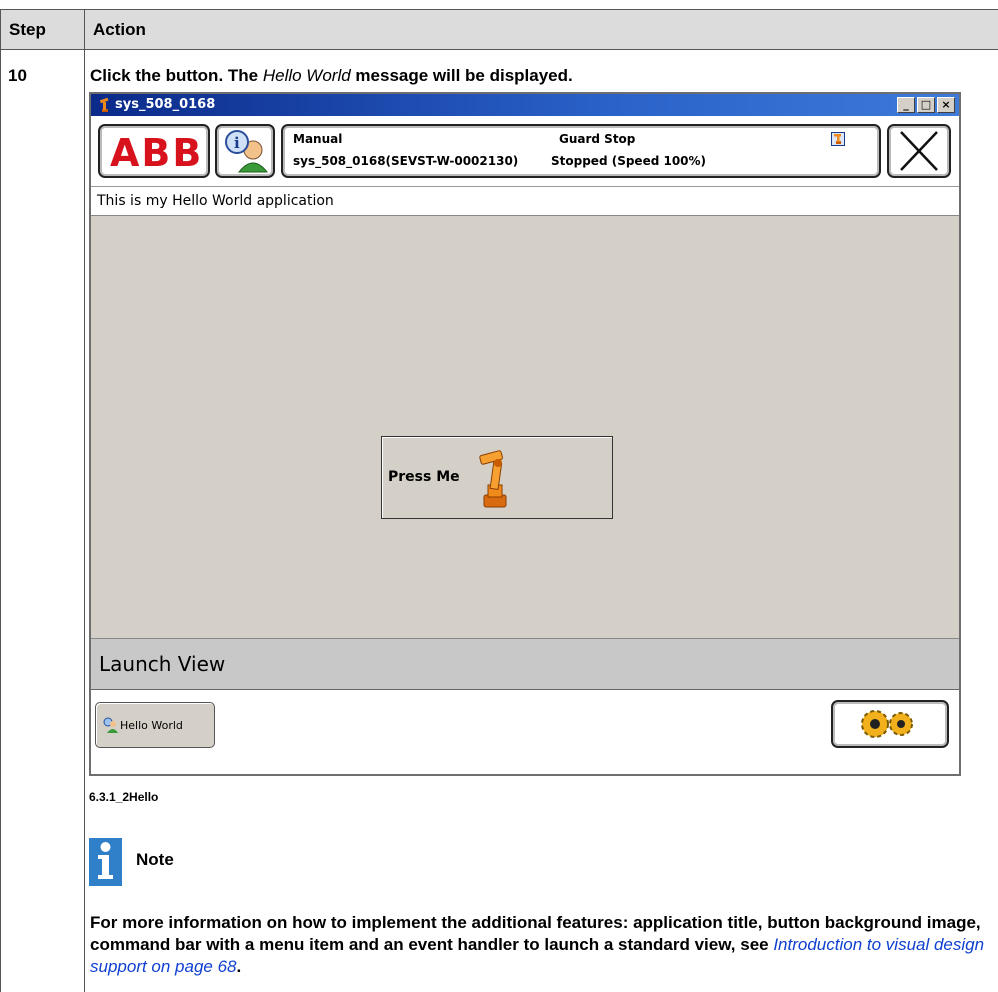 This screenshot has height=992, width=998. Describe the element at coordinates (597, 139) in the screenshot. I see `controller-state: Guard Stop` at that location.